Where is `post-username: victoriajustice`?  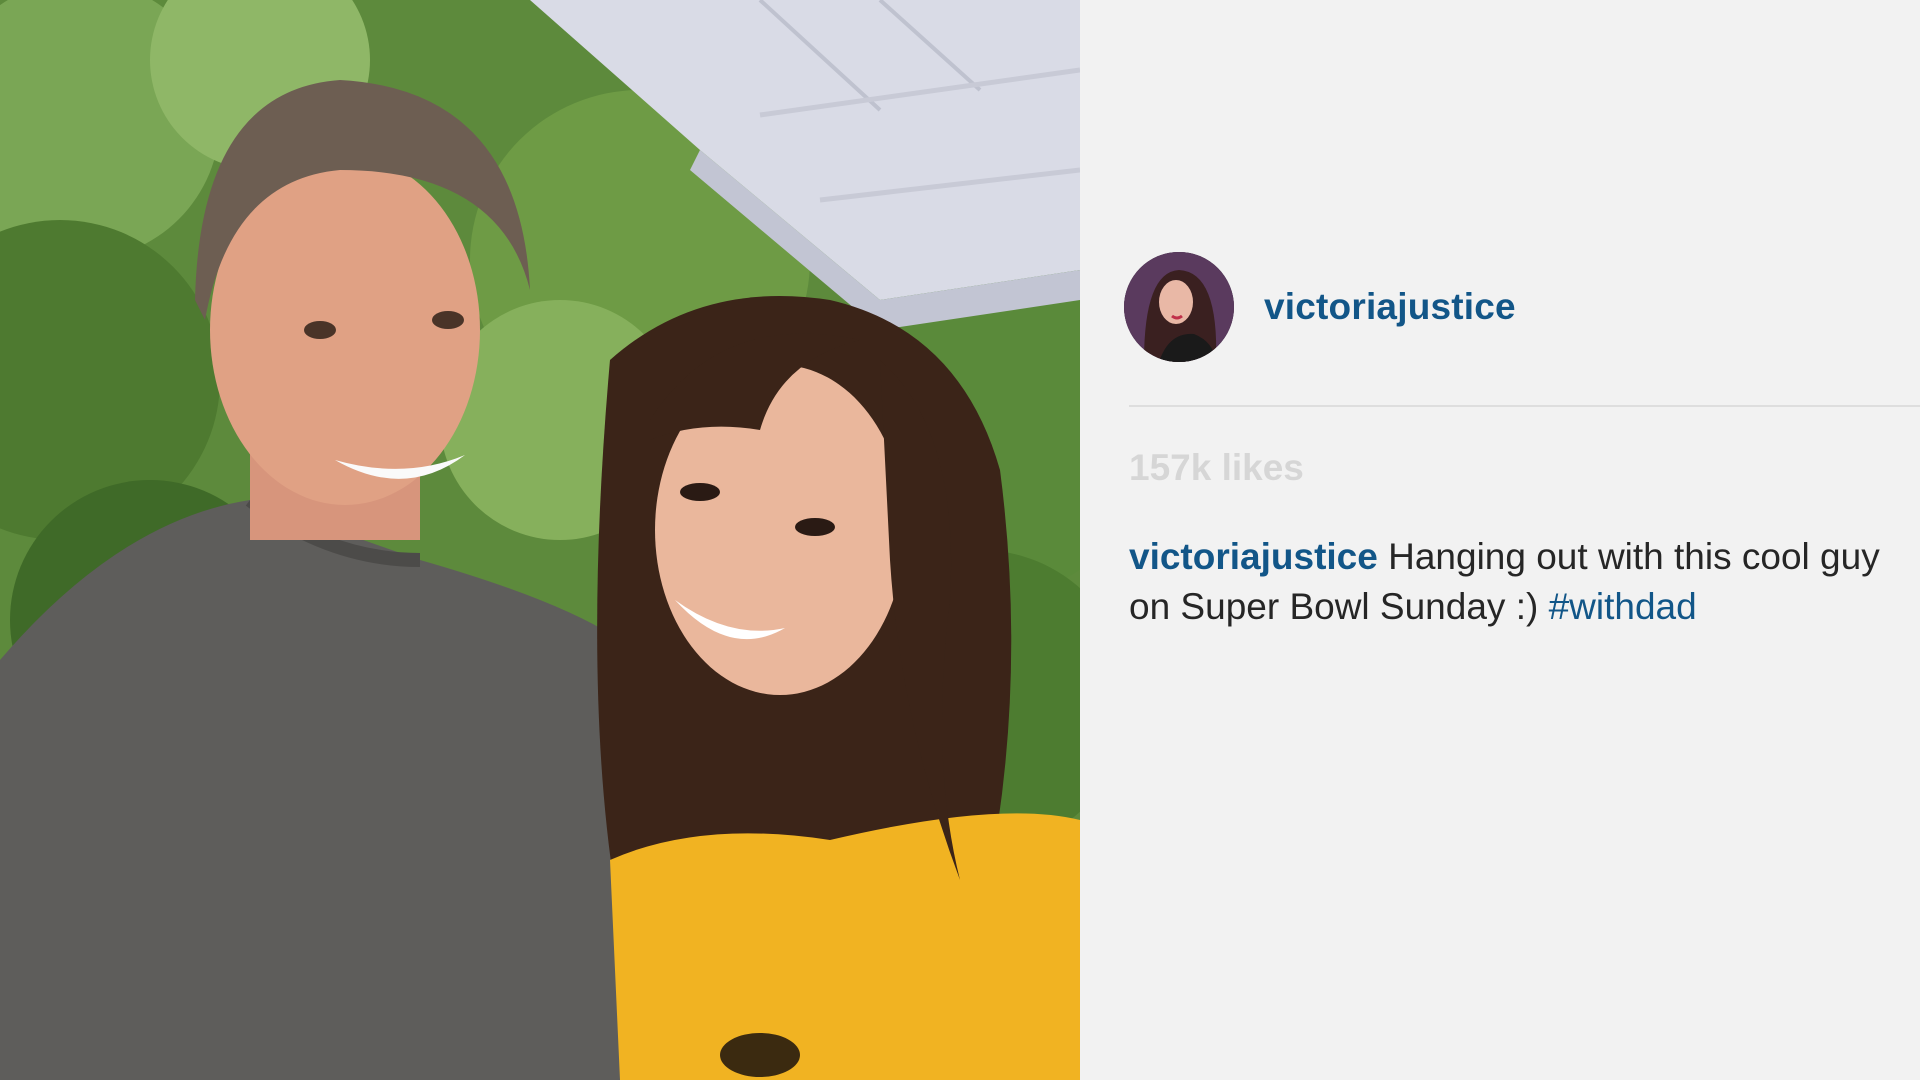 post-username: victoriajustice is located at coordinates (1390, 307).